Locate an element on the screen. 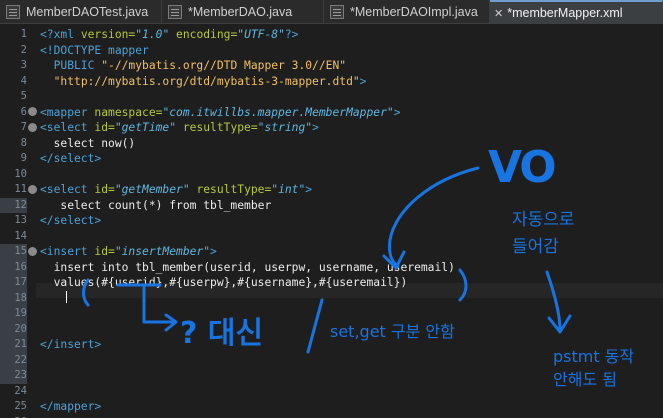 This screenshot has width=663, height=418. annotation-question-instead: ? 대신 is located at coordinates (222, 333).